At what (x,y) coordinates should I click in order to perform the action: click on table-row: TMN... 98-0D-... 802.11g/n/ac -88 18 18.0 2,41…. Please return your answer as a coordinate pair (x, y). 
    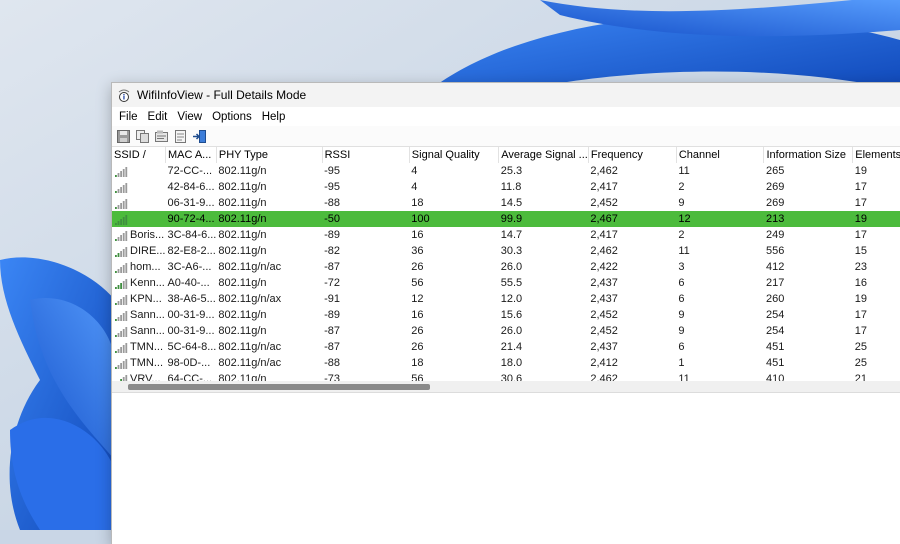
    Looking at the image, I should click on (506, 363).